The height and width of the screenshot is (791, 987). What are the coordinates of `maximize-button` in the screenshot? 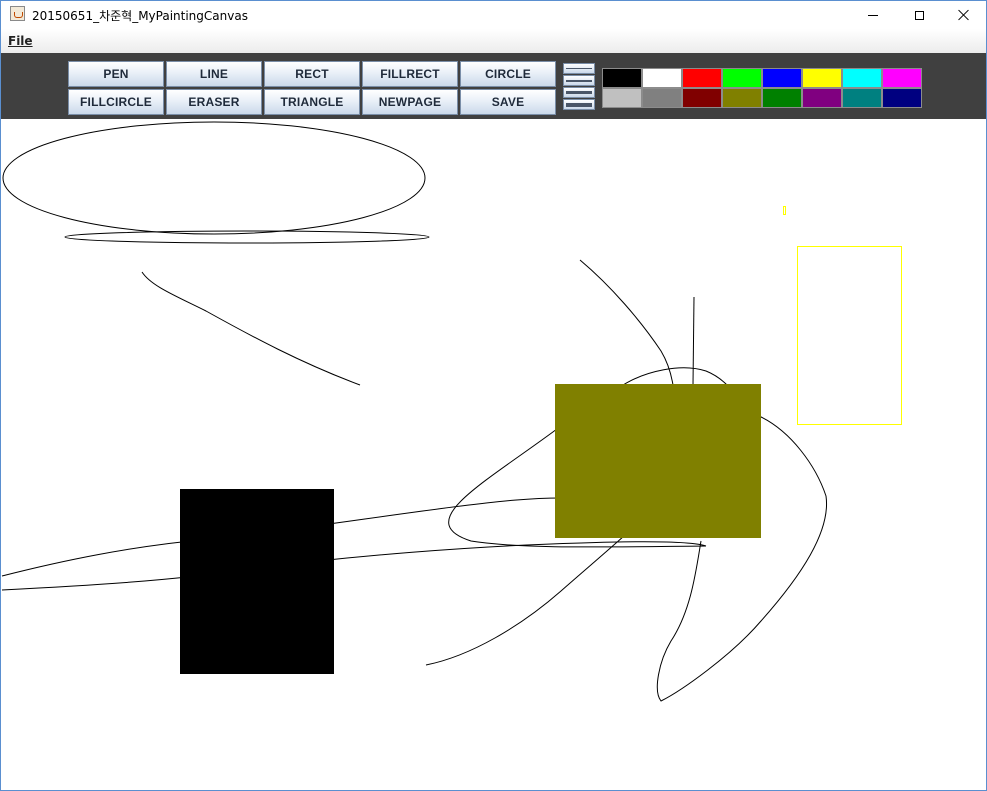 It's located at (919, 15).